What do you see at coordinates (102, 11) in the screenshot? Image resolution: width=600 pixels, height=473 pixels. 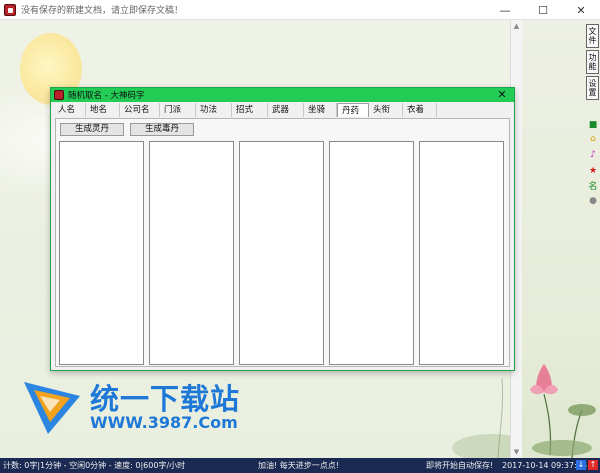 I see `window-title: 没有保存的新建文档，请立即保存文稿！` at bounding box center [102, 11].